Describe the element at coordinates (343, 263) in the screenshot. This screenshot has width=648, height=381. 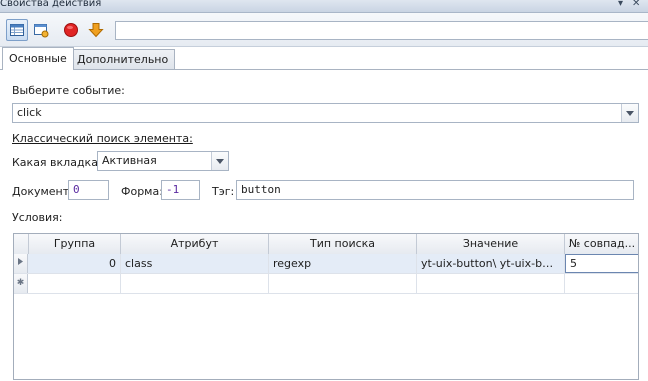
I see `cell-search-type: regexp` at that location.